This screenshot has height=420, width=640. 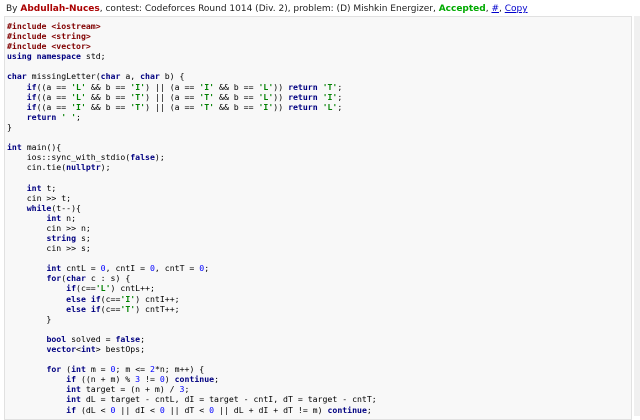 I want to click on code-line: else if(c=='T') cntT++;, so click(x=123, y=308).